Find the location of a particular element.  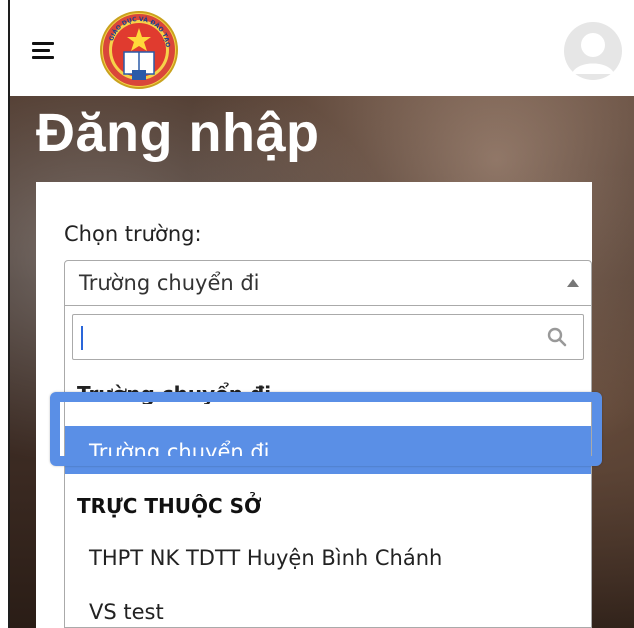

text-cursor is located at coordinates (82, 338).